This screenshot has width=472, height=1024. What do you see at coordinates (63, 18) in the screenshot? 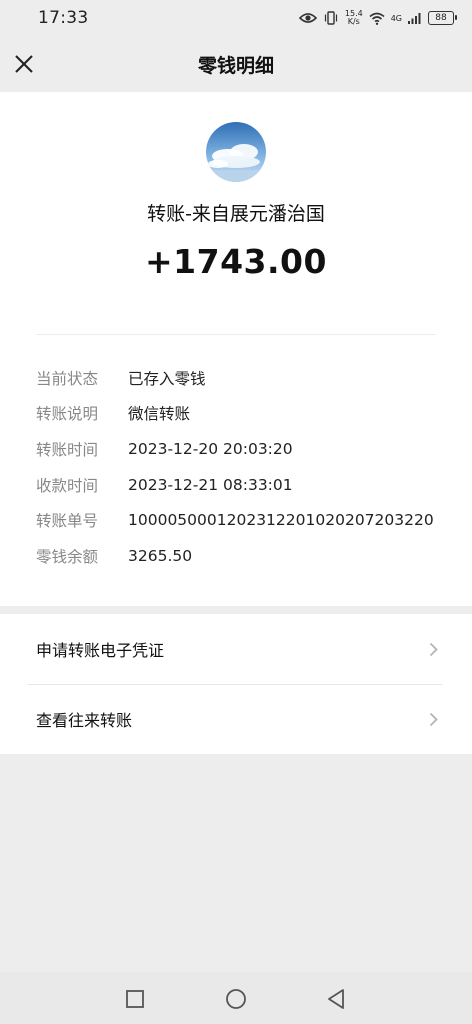
I see `status-time: 17:33` at bounding box center [63, 18].